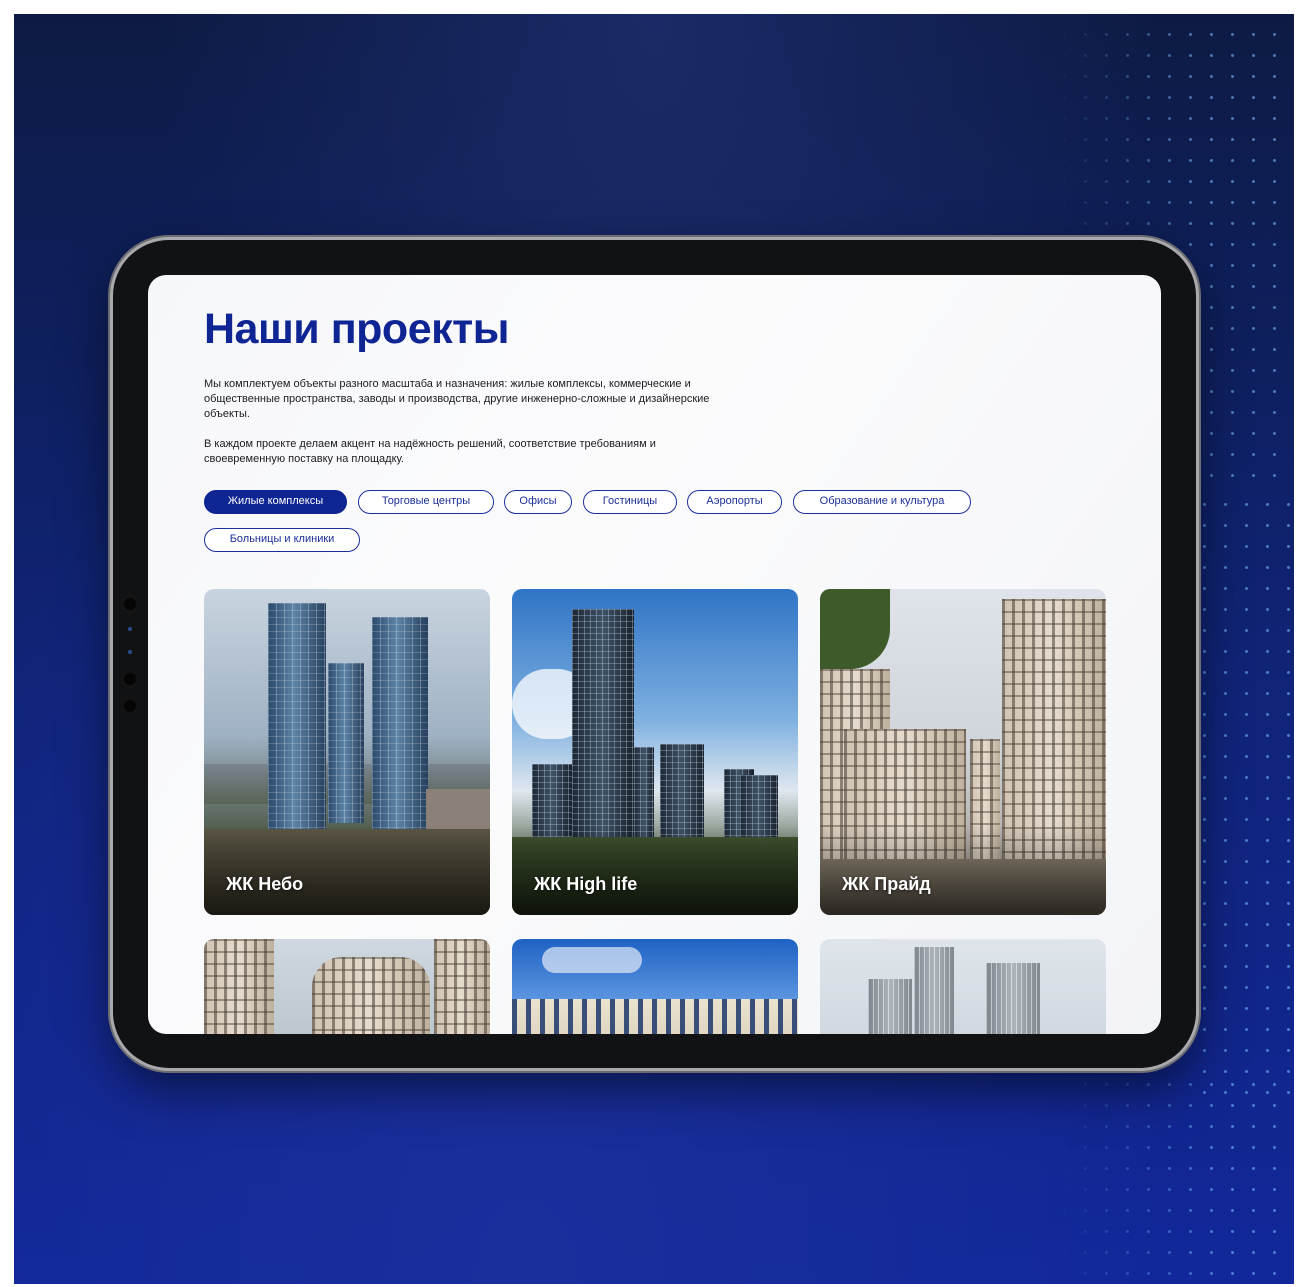 The width and height of the screenshot is (1314, 1287). I want to click on project-card-title: ЖК Прайд, so click(886, 884).